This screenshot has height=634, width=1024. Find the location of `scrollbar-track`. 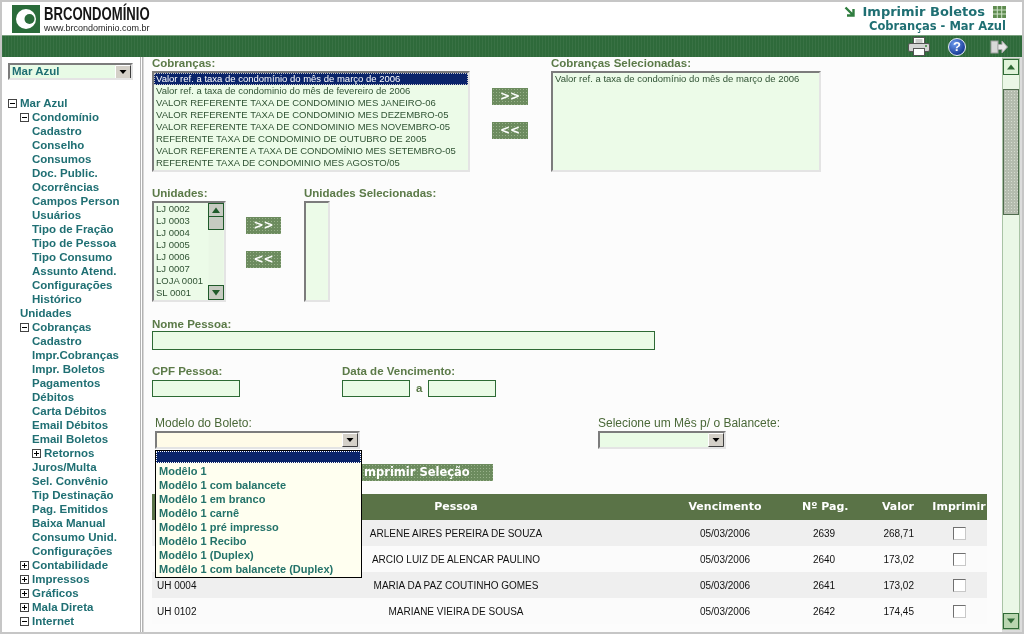

scrollbar-track is located at coordinates (1011, 344).